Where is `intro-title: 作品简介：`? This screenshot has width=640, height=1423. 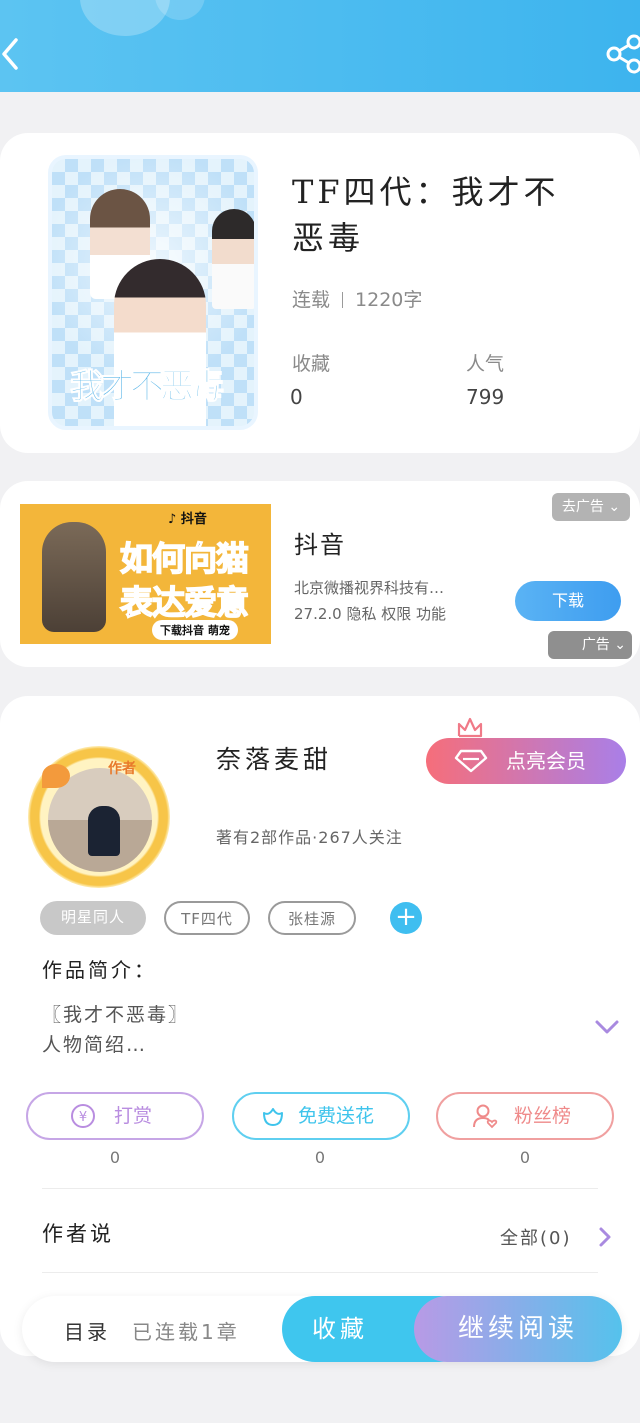 intro-title: 作品简介： is located at coordinates (99, 970).